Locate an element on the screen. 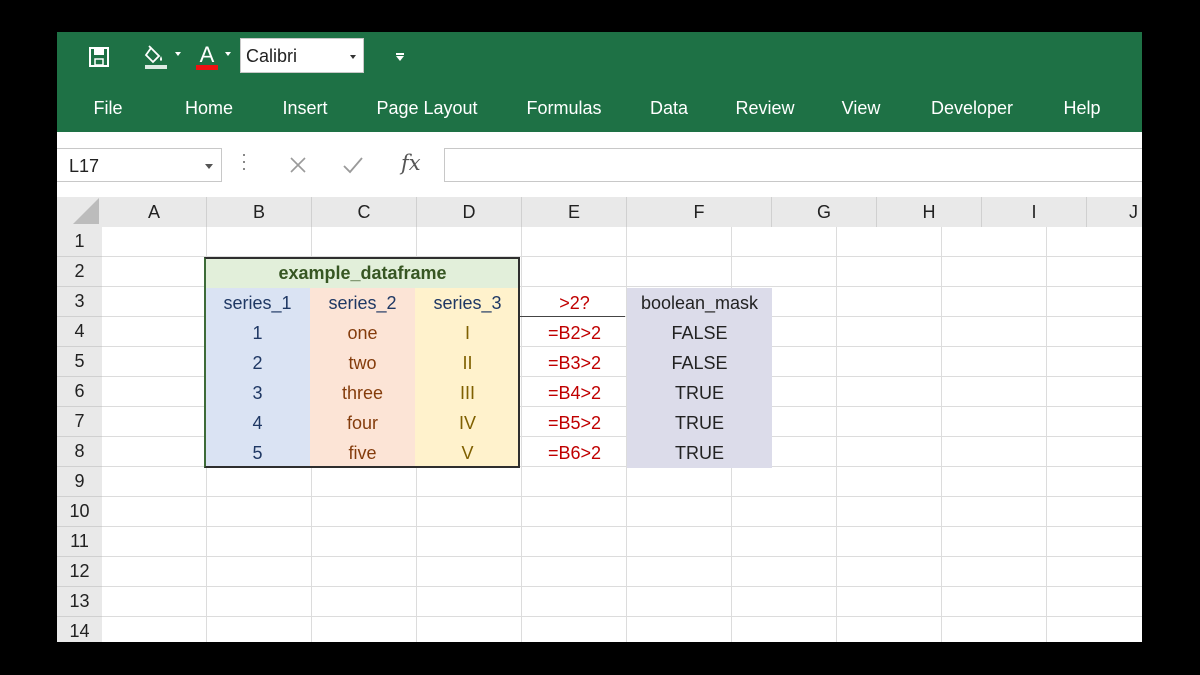 The width and height of the screenshot is (1200, 675). table-cell: III is located at coordinates (467, 393).